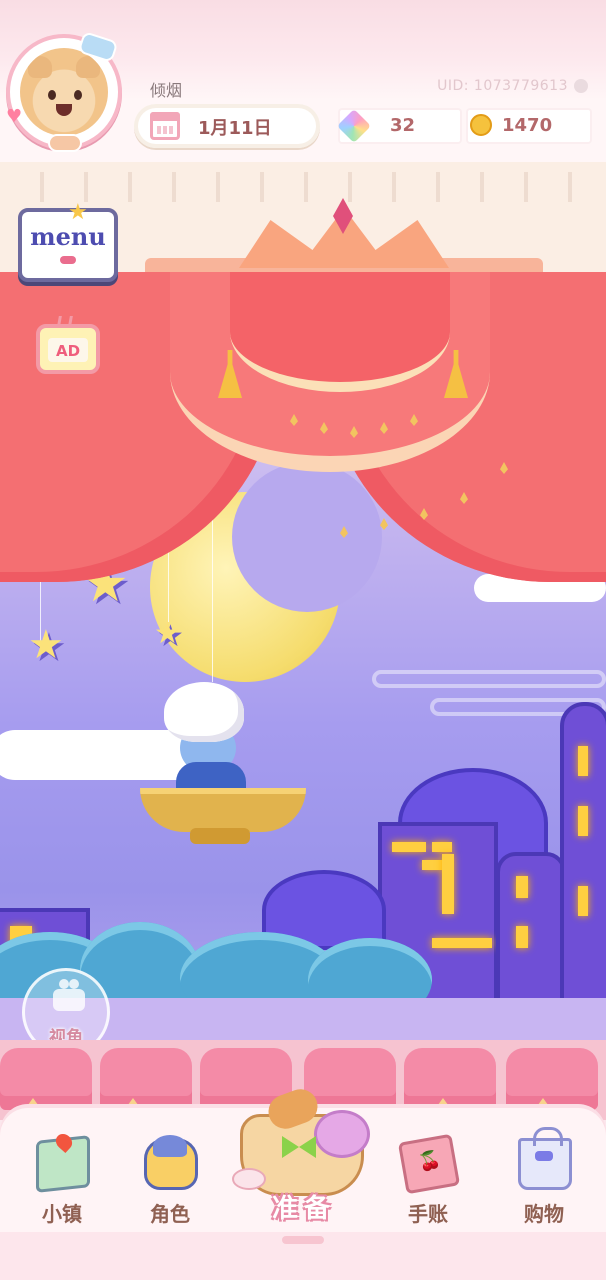 The image size is (606, 1280). I want to click on gold-coin-icon, so click(481, 125).